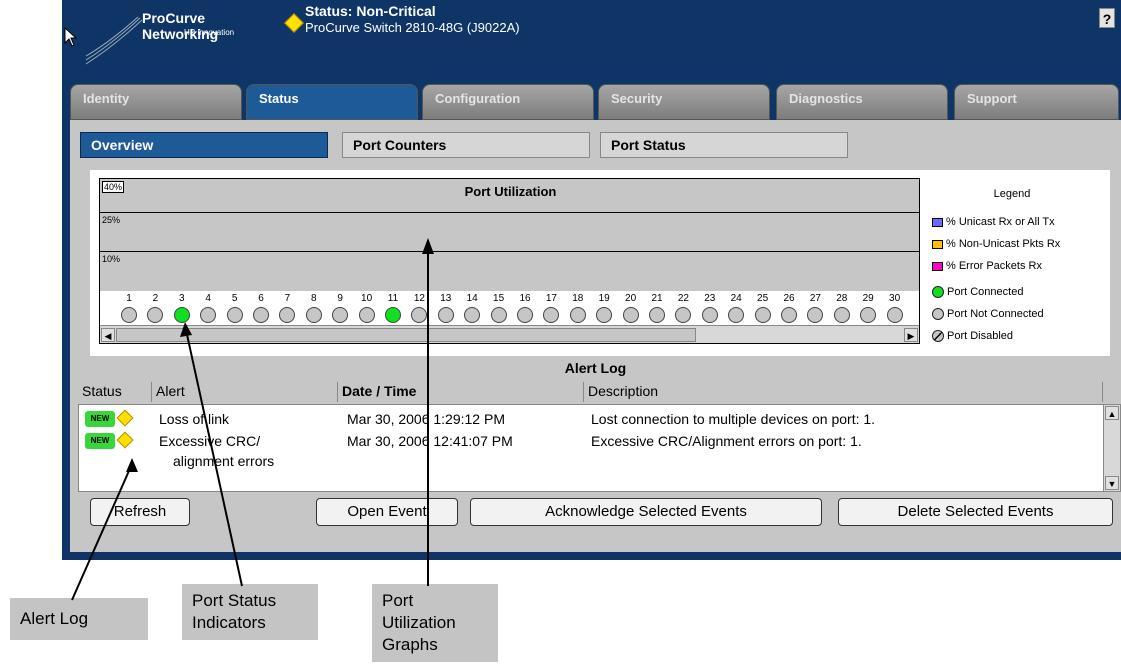 This screenshot has height=666, width=1121. What do you see at coordinates (387, 512) in the screenshot?
I see `open-event-button: Open Event` at bounding box center [387, 512].